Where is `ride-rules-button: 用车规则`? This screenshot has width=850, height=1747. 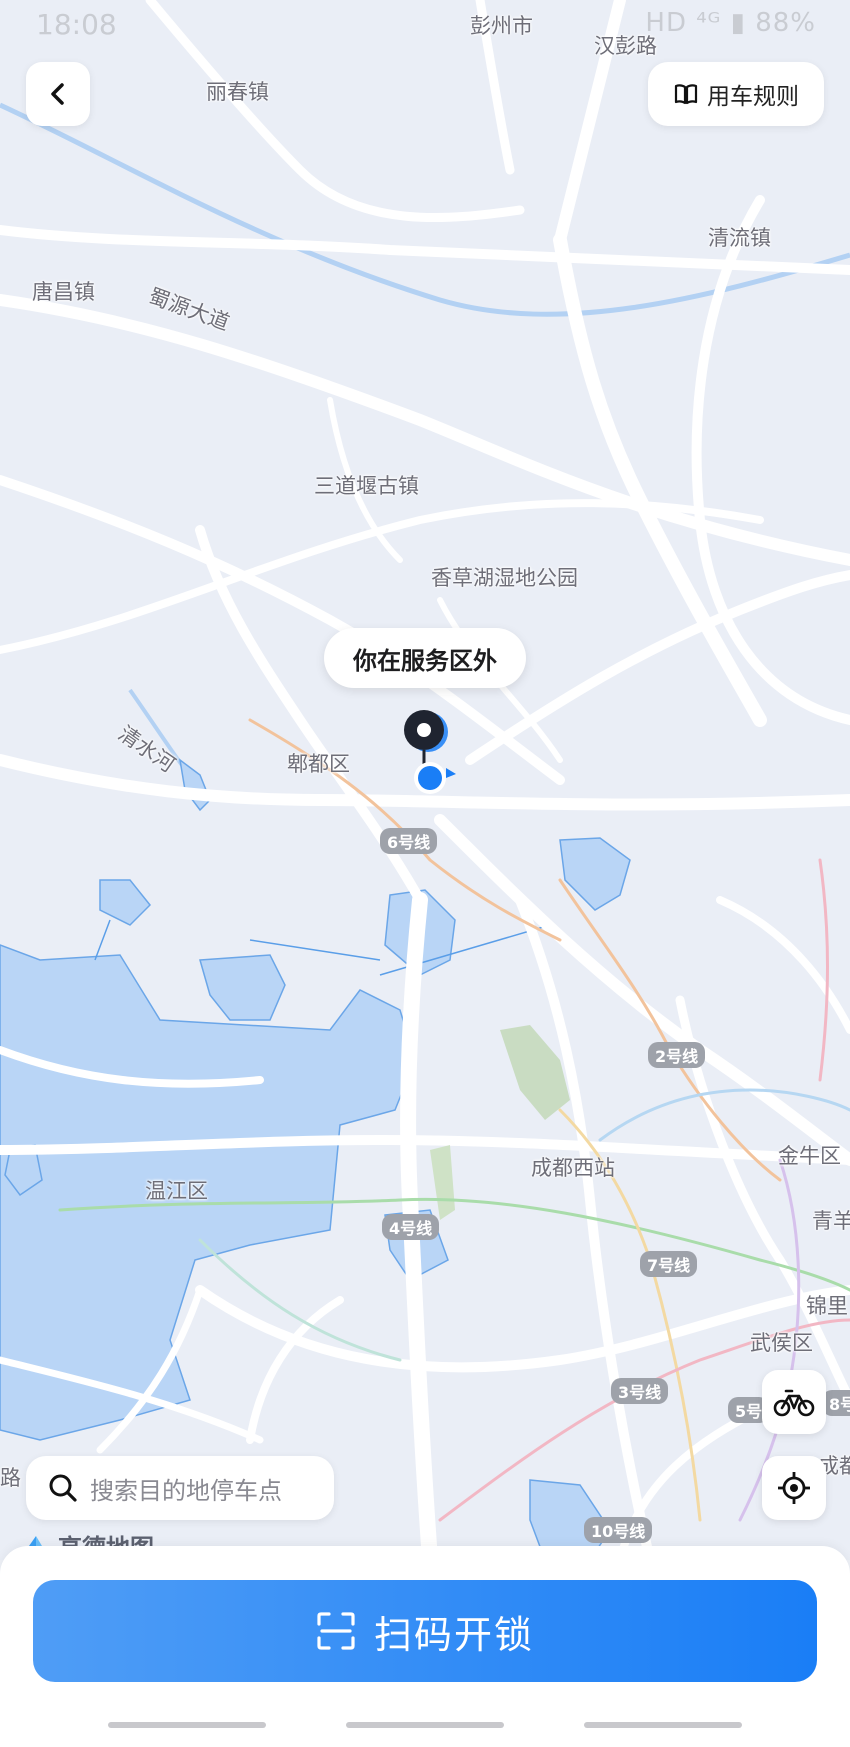 ride-rules-button: 用车规则 is located at coordinates (736, 94).